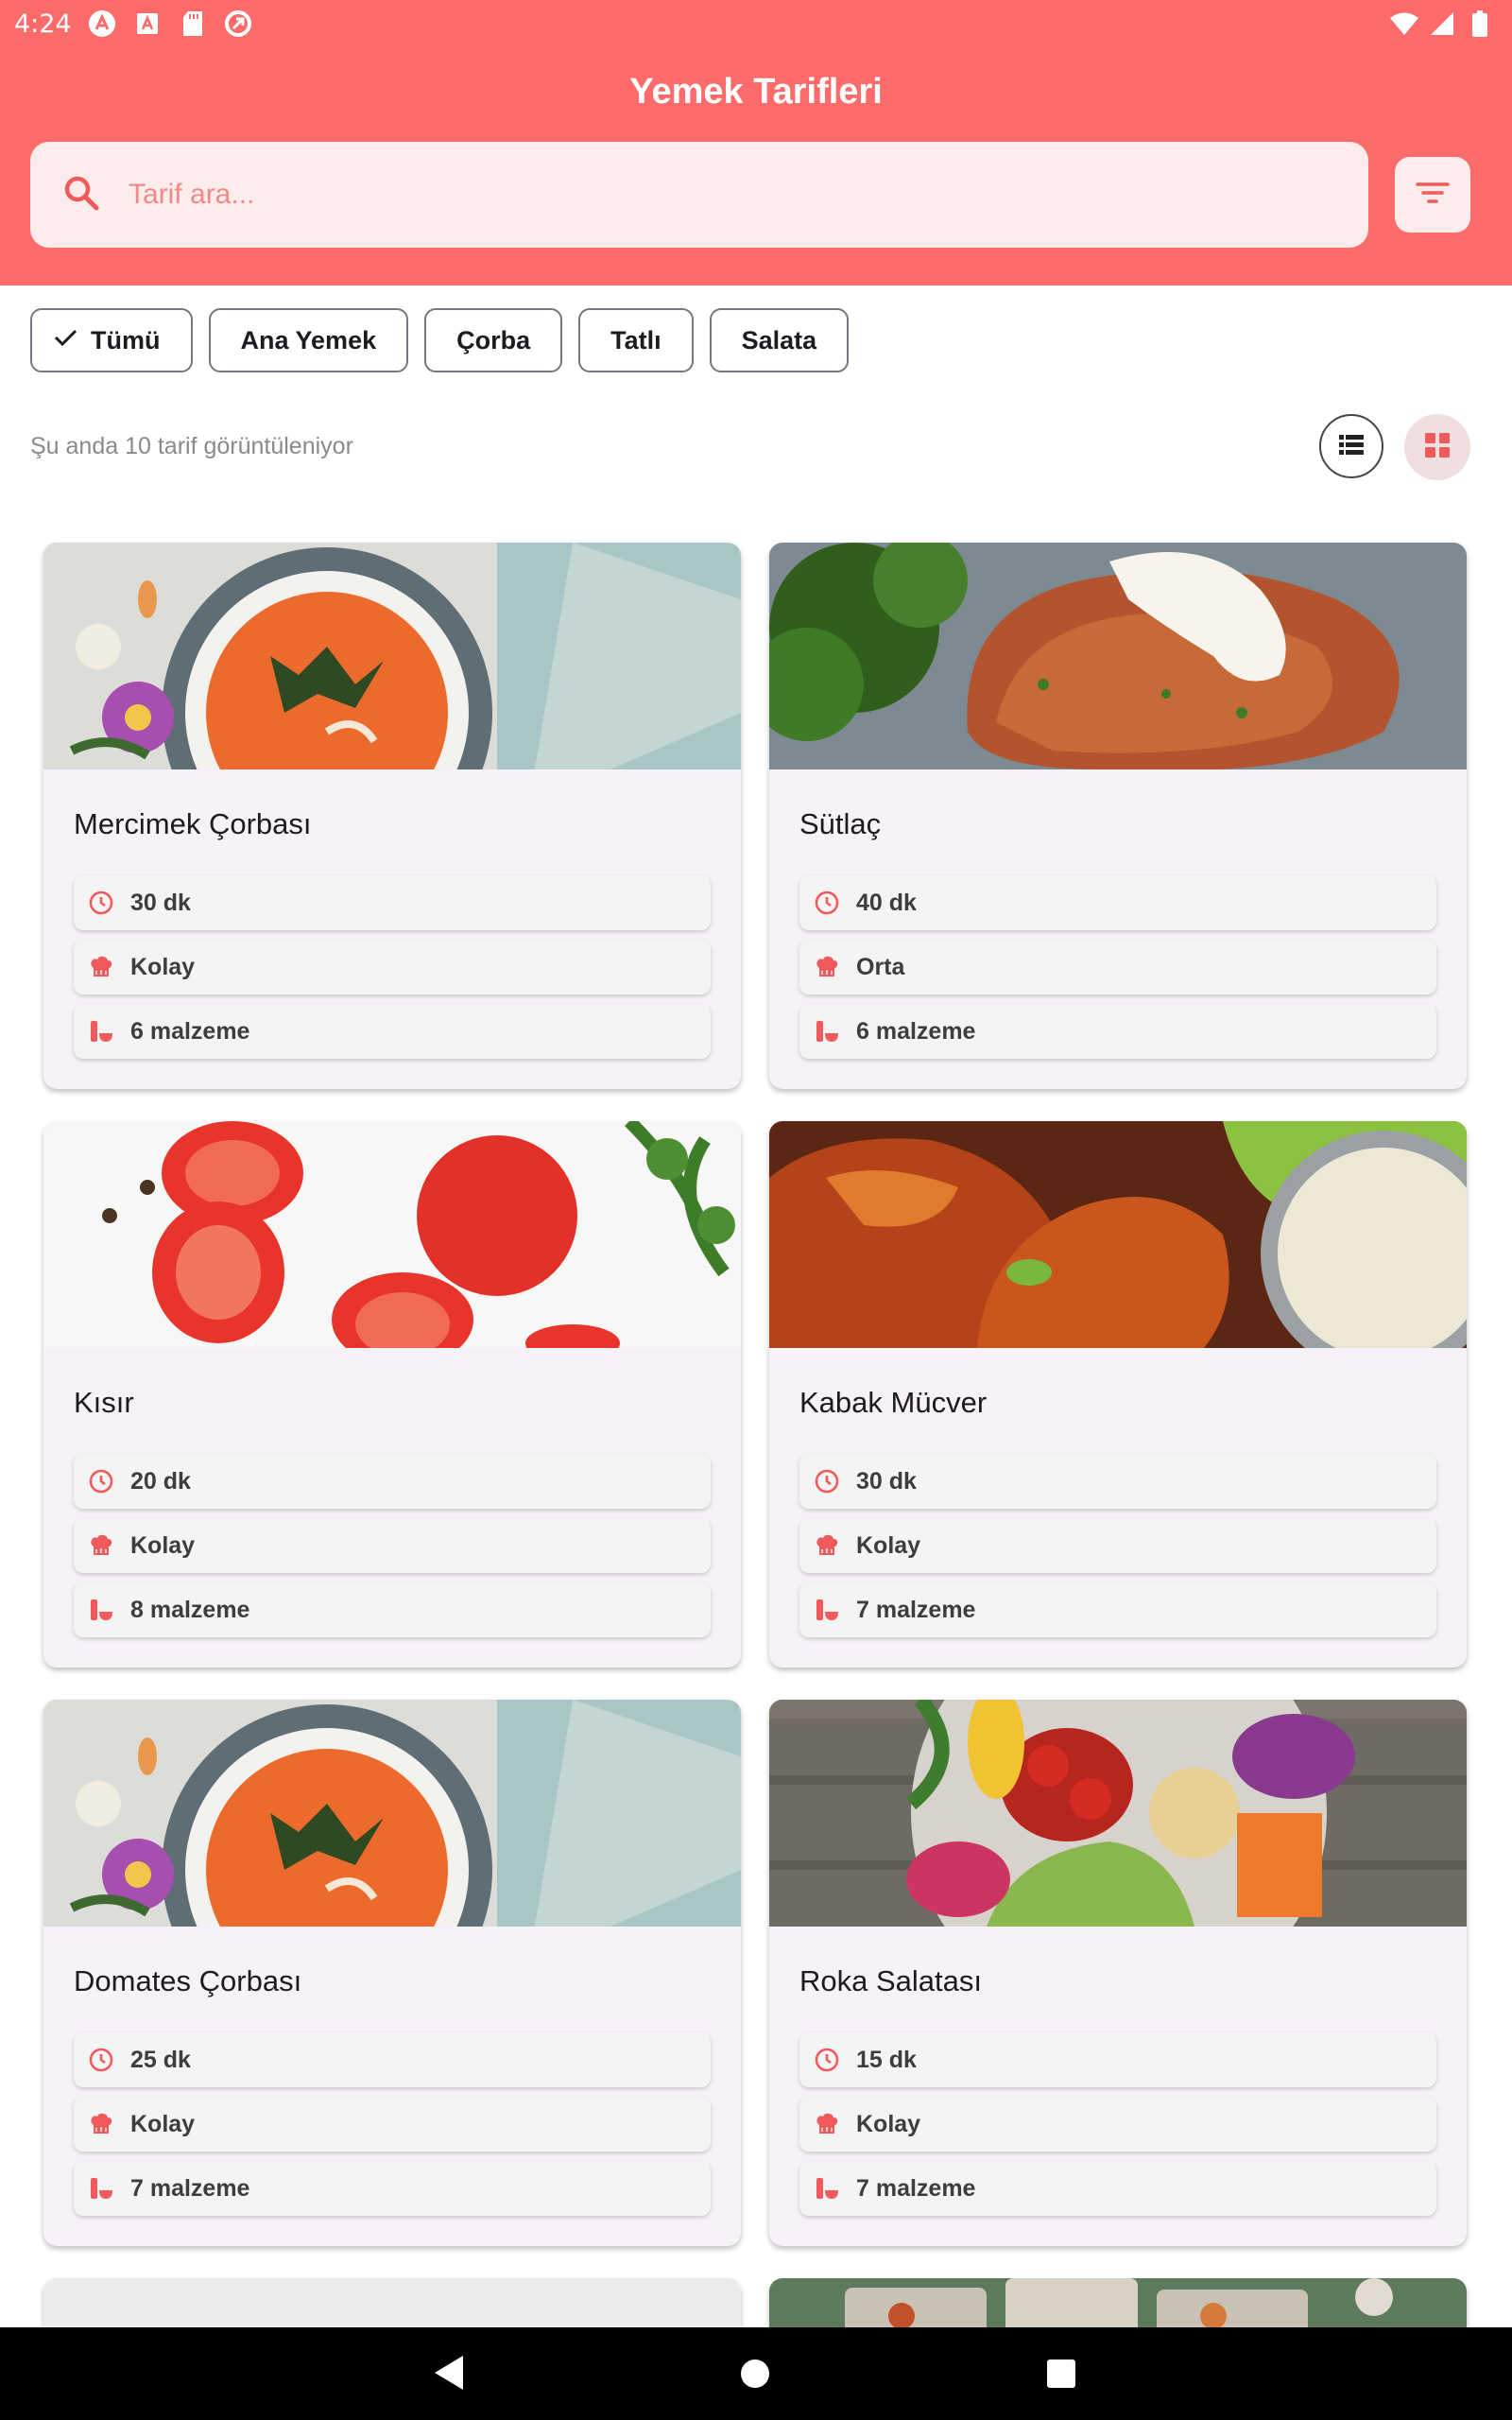 This screenshot has height=2420, width=1512. What do you see at coordinates (756, 92) in the screenshot?
I see `app-title: Yemek Tarifleri` at bounding box center [756, 92].